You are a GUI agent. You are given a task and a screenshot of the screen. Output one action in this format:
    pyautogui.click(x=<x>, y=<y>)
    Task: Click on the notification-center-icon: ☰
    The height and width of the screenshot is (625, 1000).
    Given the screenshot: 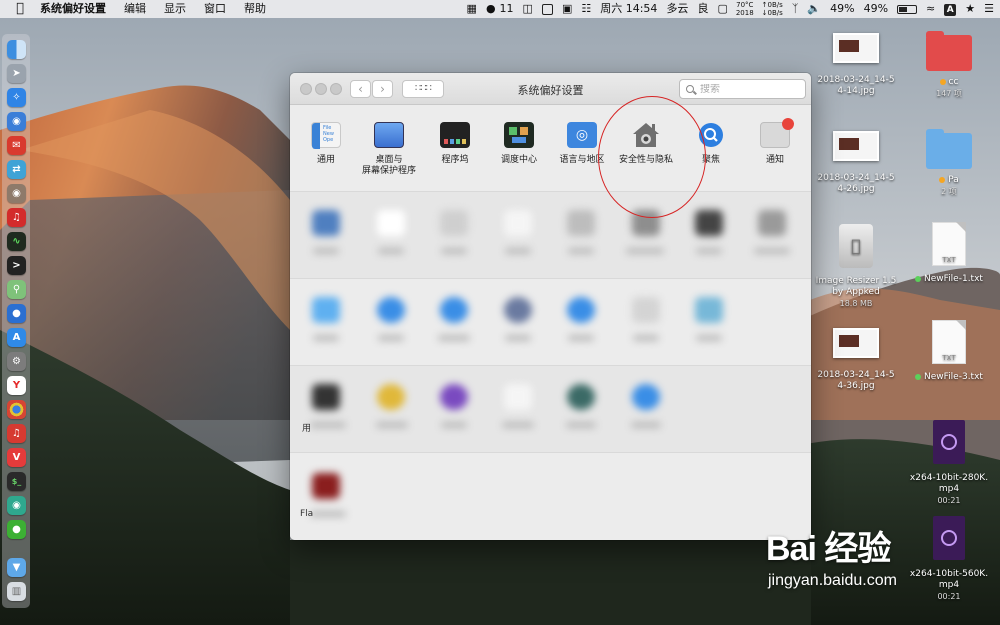 What is the action you would take?
    pyautogui.click(x=989, y=9)
    